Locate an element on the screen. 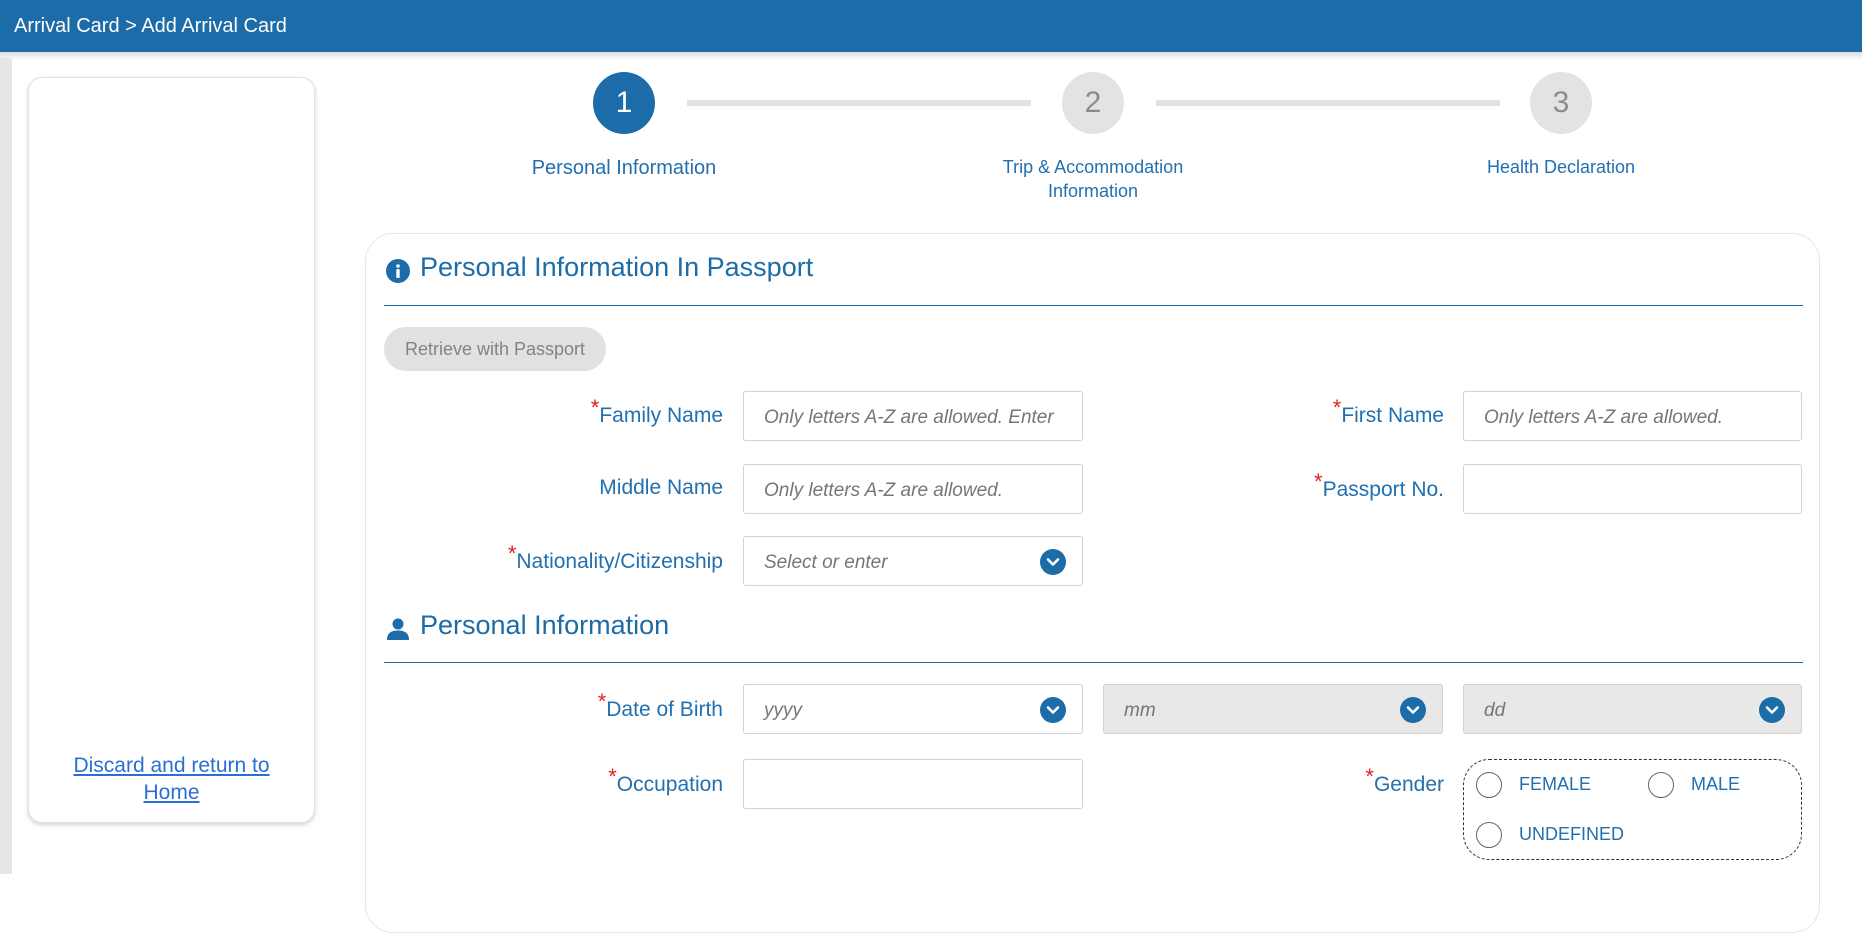 The height and width of the screenshot is (933, 1862). discard-link-line2: Home is located at coordinates (171, 792).